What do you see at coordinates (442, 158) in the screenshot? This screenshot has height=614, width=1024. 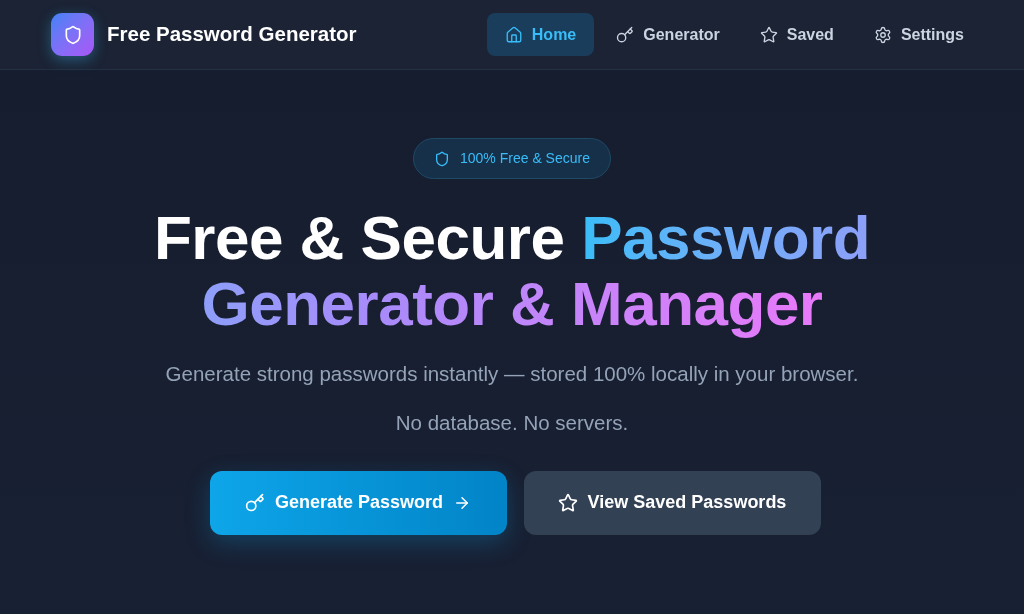 I see `shield-icon` at bounding box center [442, 158].